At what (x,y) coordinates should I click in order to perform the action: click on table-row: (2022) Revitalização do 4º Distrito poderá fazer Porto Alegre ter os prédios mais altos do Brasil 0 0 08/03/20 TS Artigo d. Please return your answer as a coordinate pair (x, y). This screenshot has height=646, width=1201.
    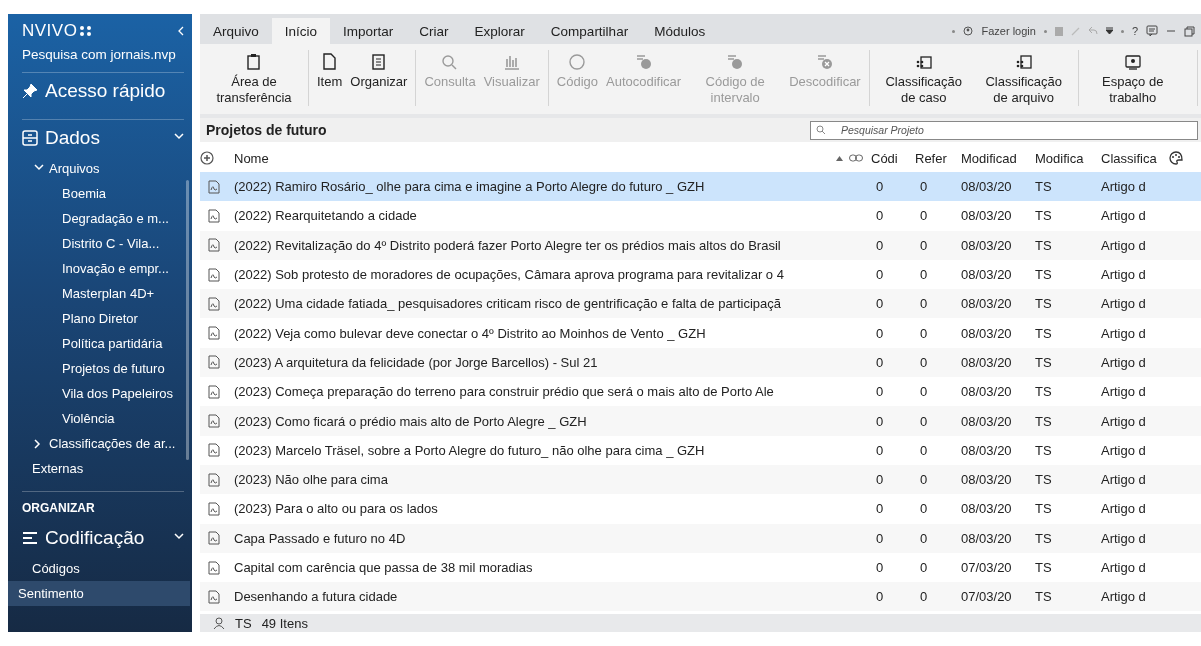
    Looking at the image, I should click on (700, 245).